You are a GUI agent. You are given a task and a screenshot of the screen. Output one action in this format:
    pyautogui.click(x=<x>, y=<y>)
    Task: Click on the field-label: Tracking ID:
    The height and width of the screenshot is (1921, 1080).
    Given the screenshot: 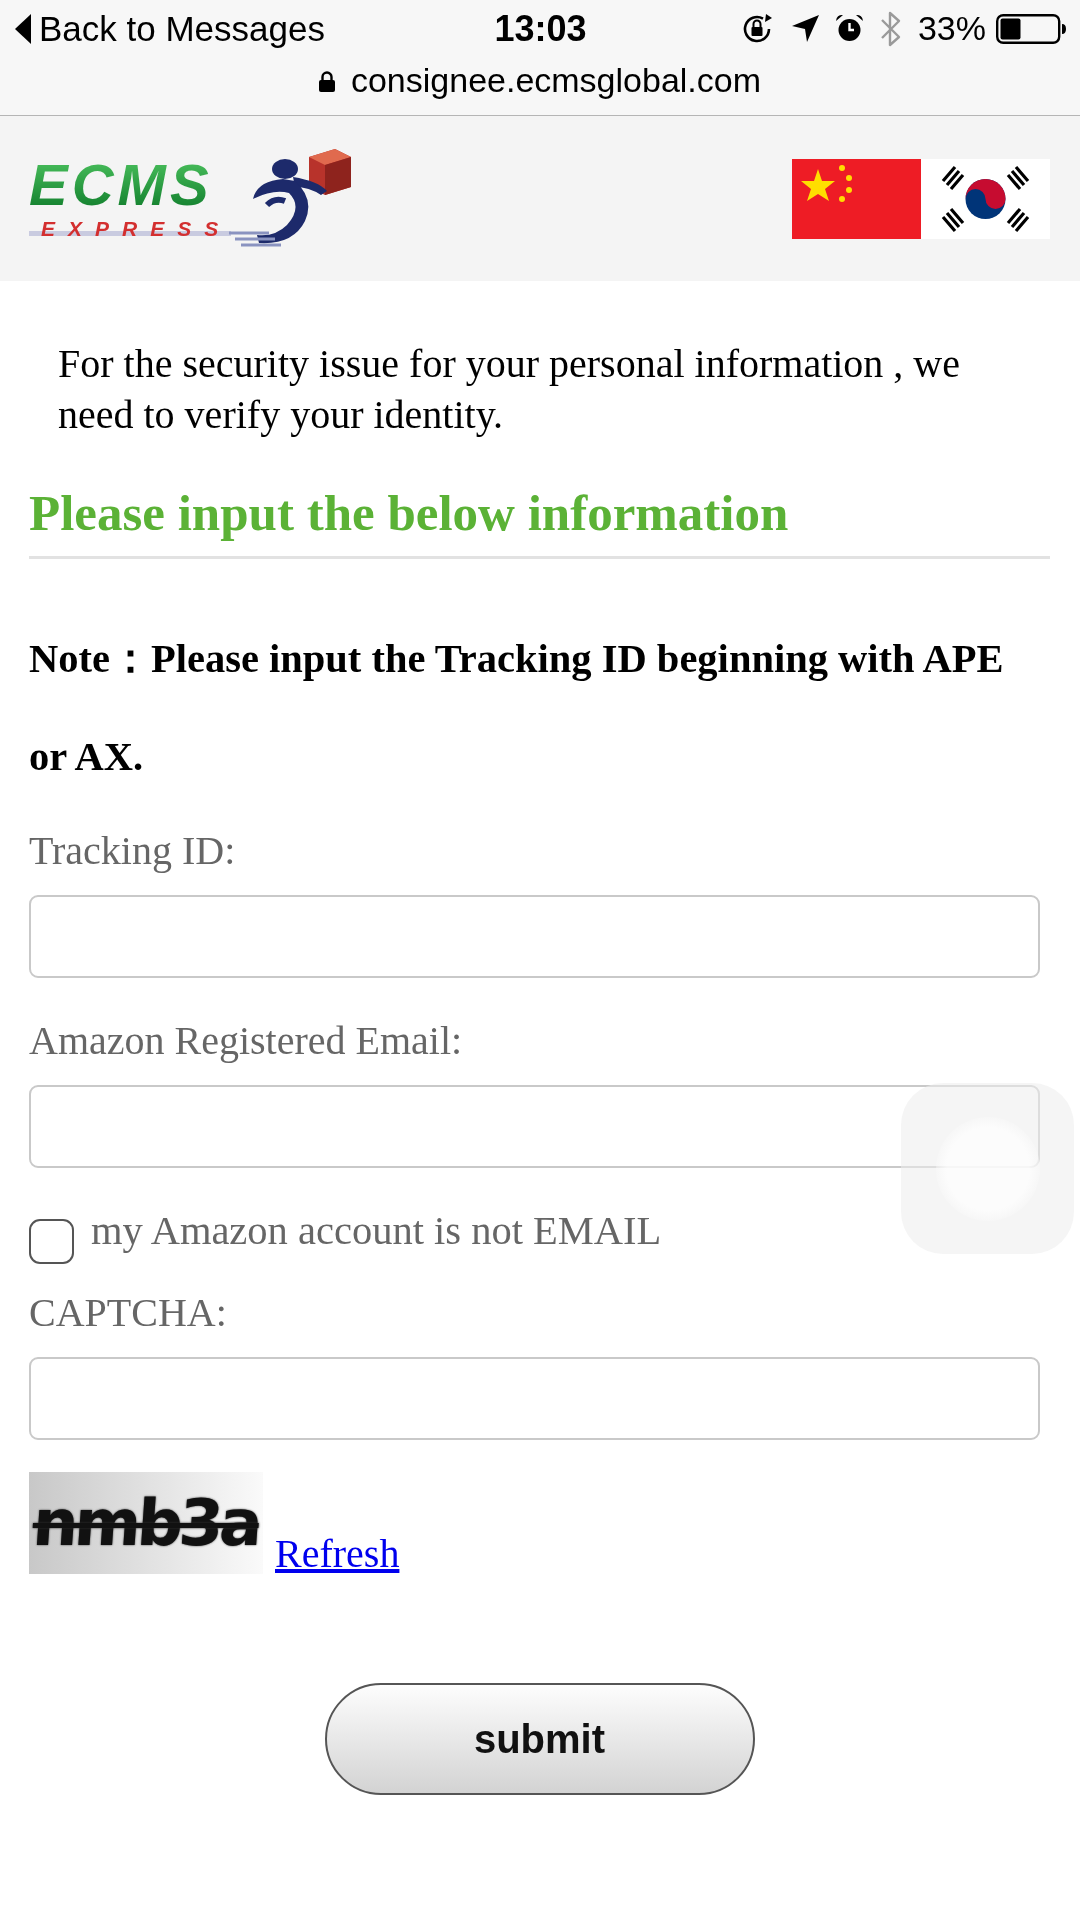 What is the action you would take?
    pyautogui.click(x=133, y=851)
    